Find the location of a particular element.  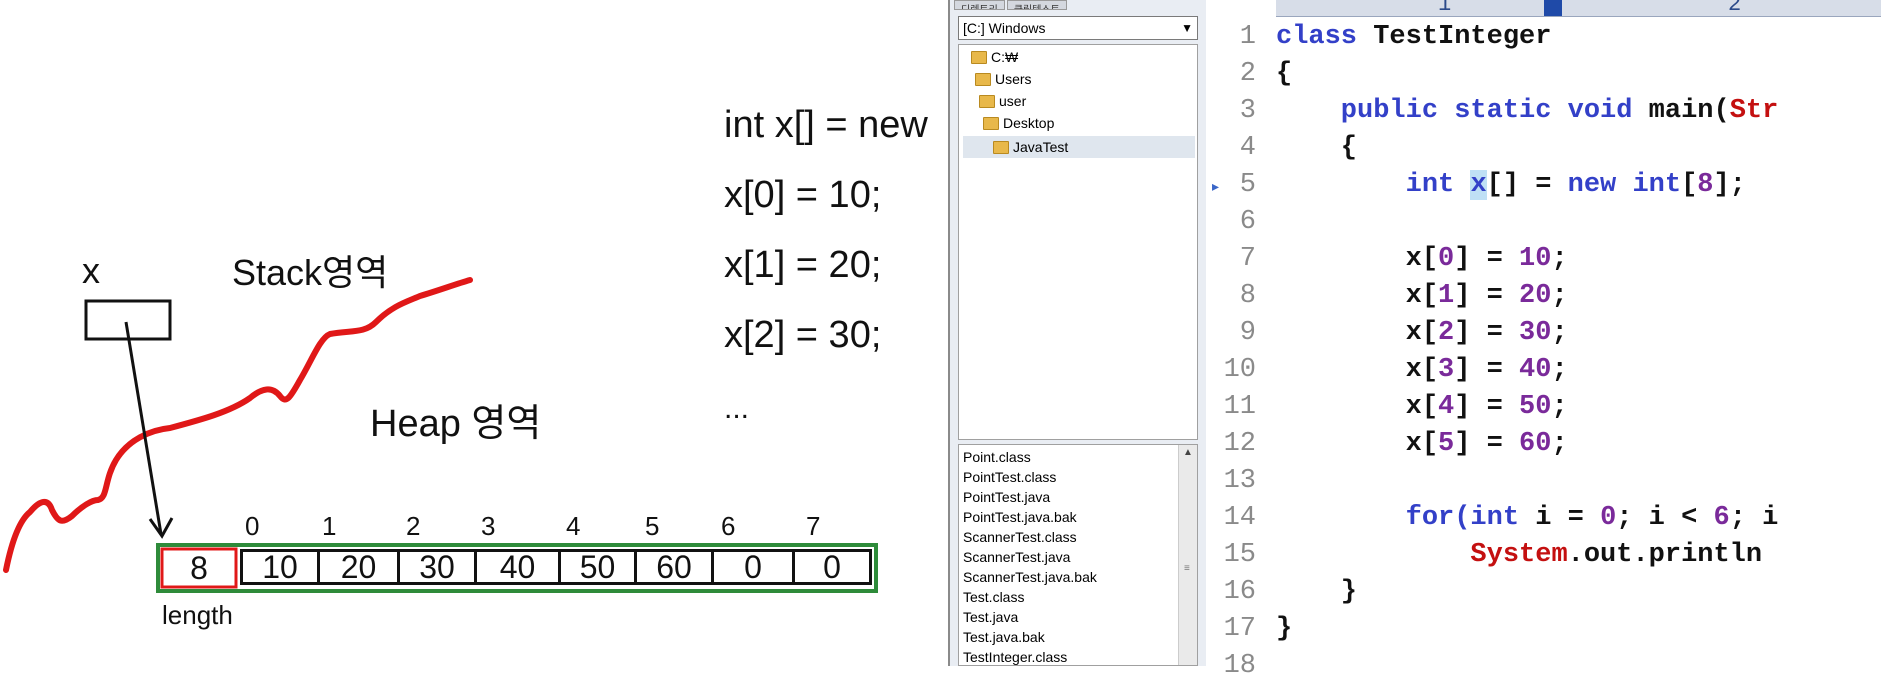

code-line-14: for(int i = 0; i < 6; i is located at coordinates (1527, 518).